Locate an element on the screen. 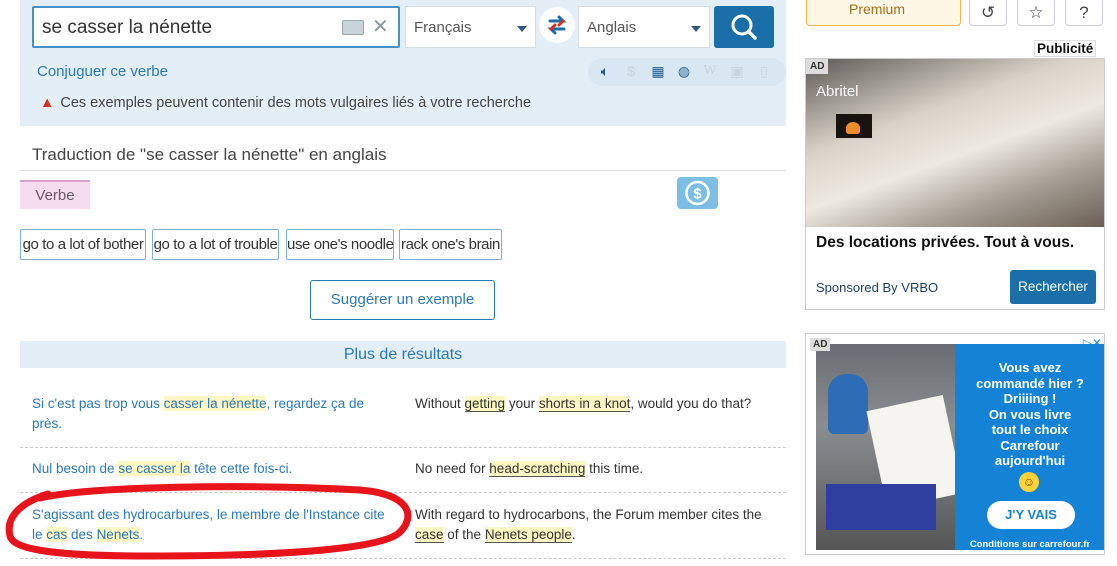 The image size is (1117, 566). ad-image-delivery is located at coordinates (890, 447).